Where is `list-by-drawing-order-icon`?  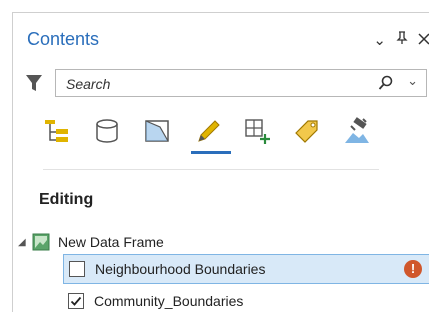
list-by-drawing-order-icon is located at coordinates (57, 131).